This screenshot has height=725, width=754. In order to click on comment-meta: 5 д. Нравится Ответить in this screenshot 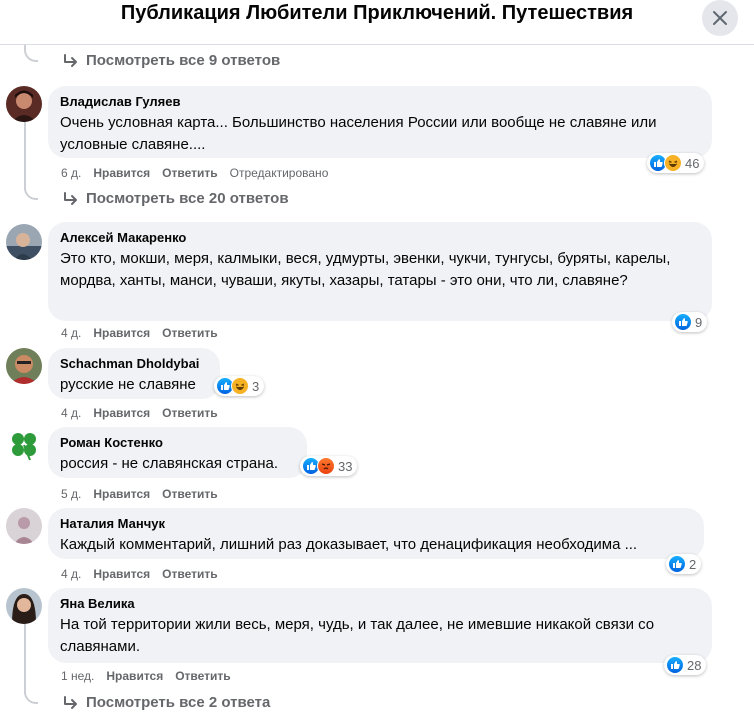, I will do `click(139, 494)`.